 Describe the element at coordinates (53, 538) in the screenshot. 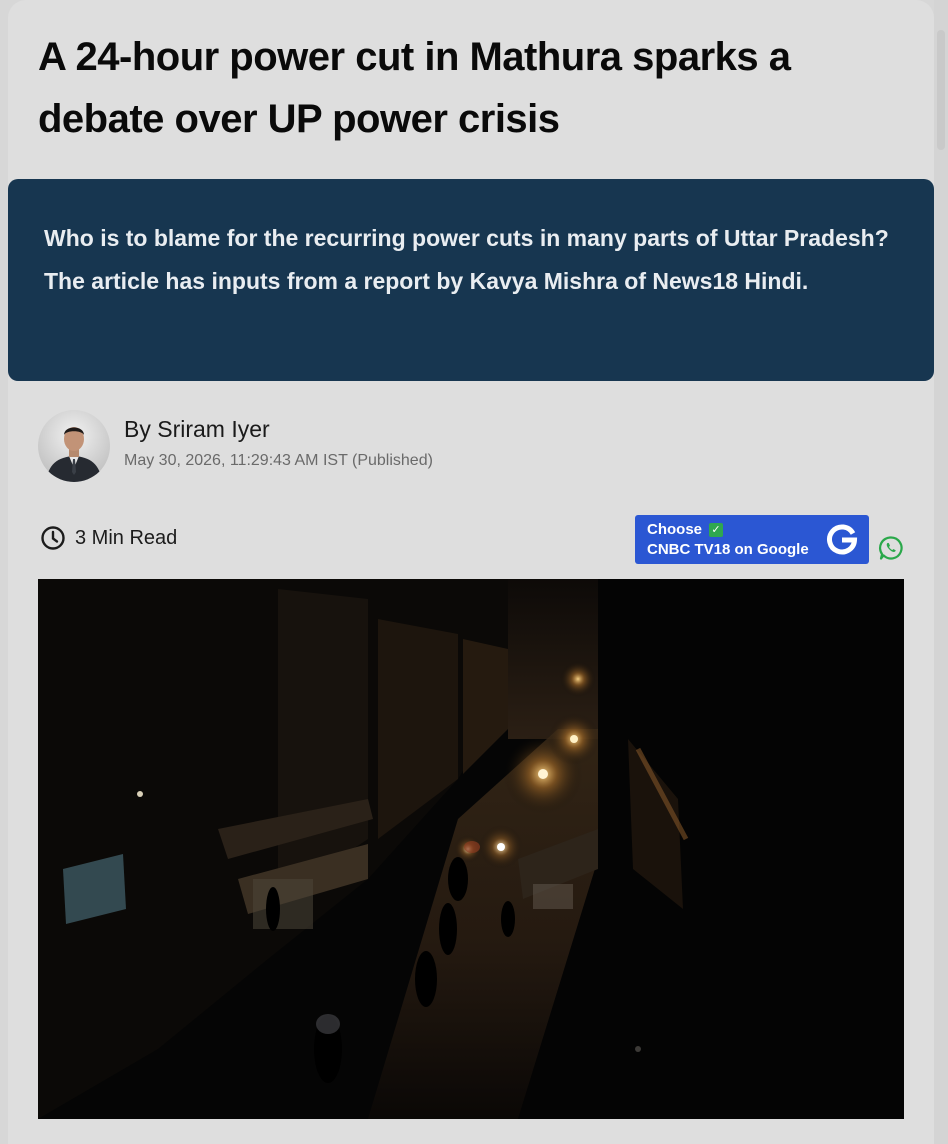

I see `clock-icon` at that location.